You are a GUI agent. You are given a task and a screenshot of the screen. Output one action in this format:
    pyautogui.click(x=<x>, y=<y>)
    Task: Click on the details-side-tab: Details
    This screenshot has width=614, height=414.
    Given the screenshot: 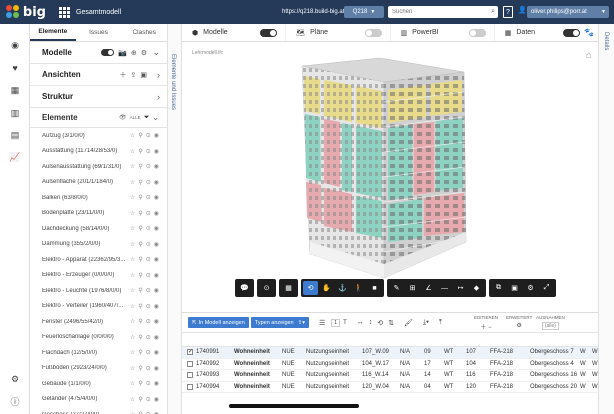 What is the action you would take?
    pyautogui.click(x=606, y=219)
    